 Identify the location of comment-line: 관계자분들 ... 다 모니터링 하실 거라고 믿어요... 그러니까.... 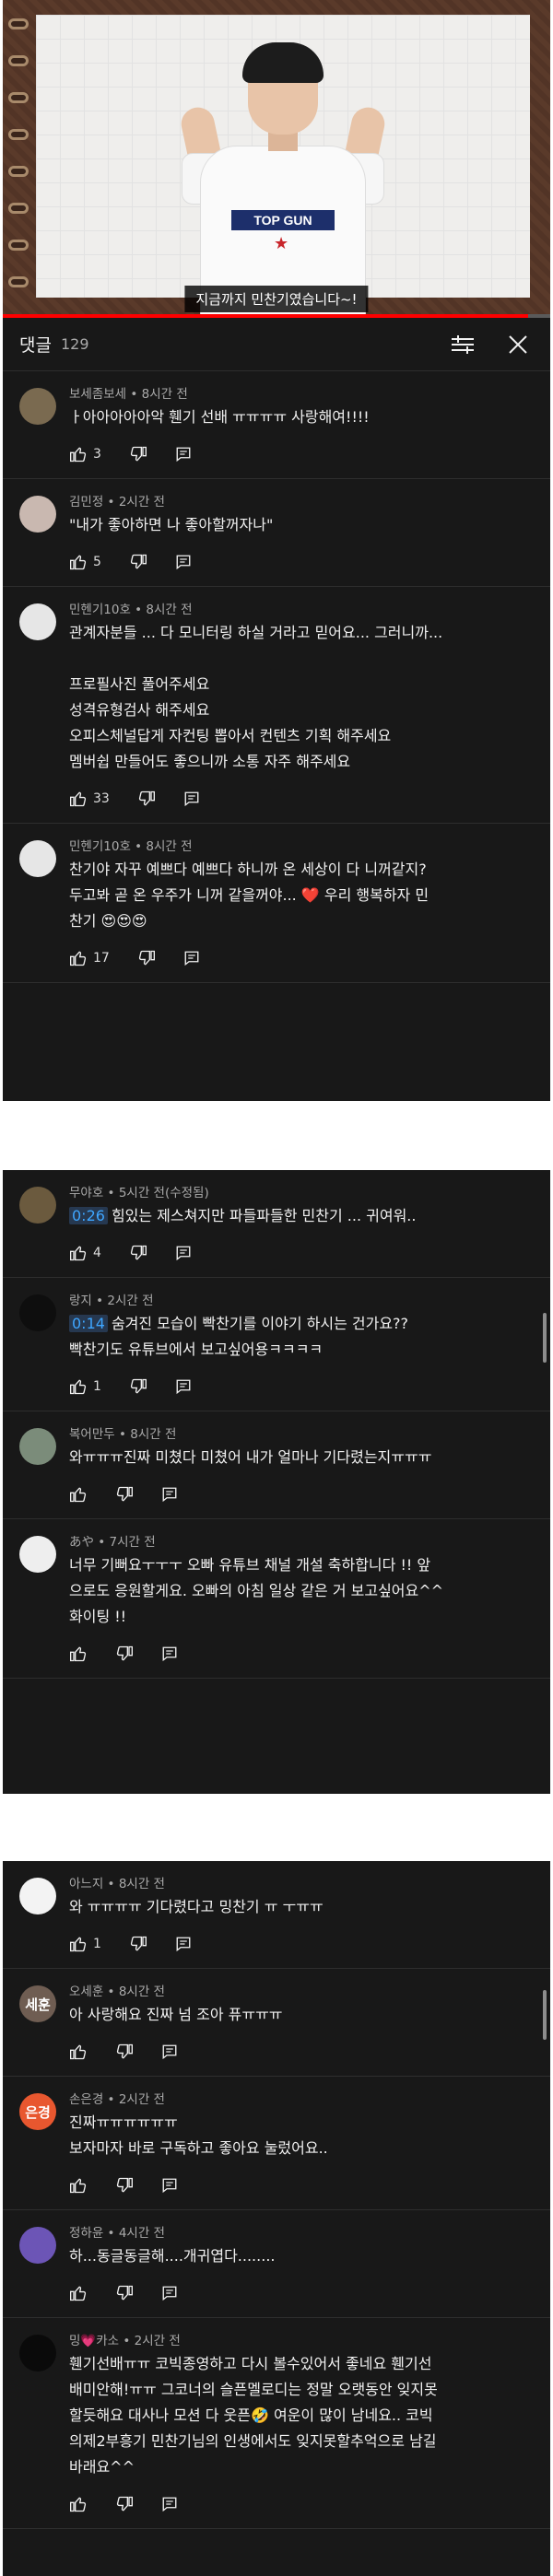
(302, 633).